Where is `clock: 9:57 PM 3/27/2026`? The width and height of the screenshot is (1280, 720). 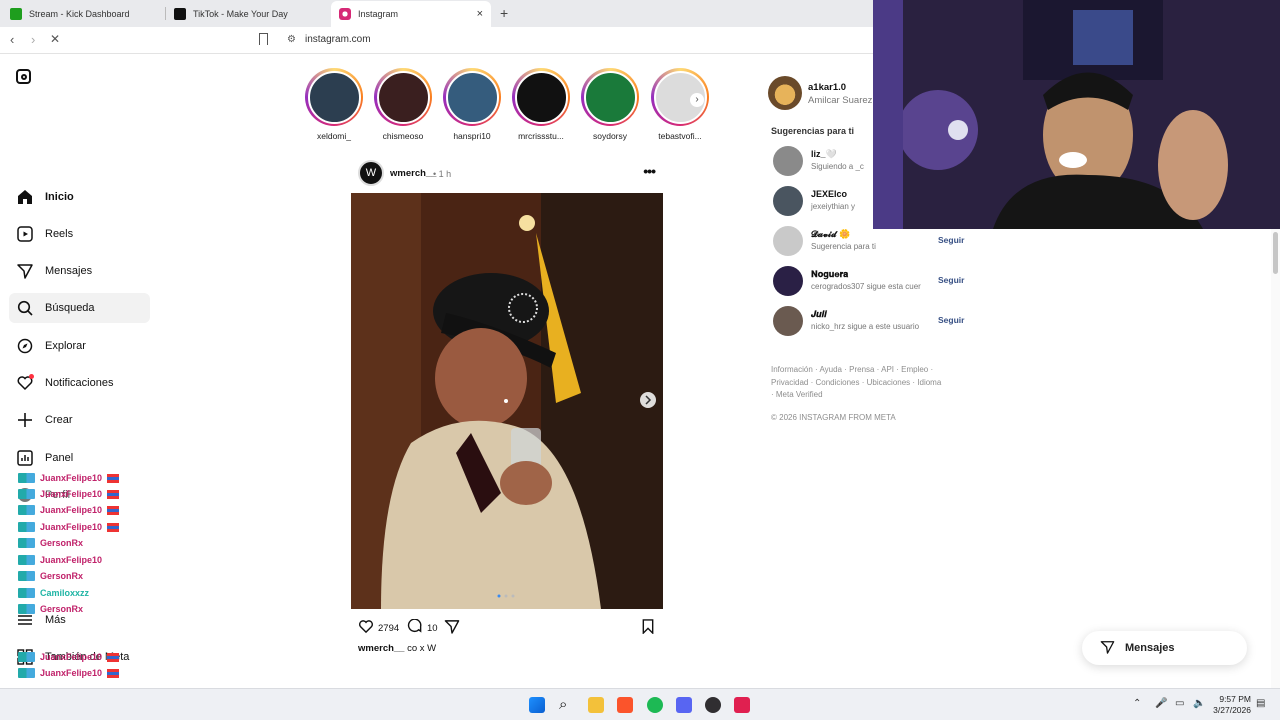 clock: 9:57 PM 3/27/2026 is located at coordinates (1232, 705).